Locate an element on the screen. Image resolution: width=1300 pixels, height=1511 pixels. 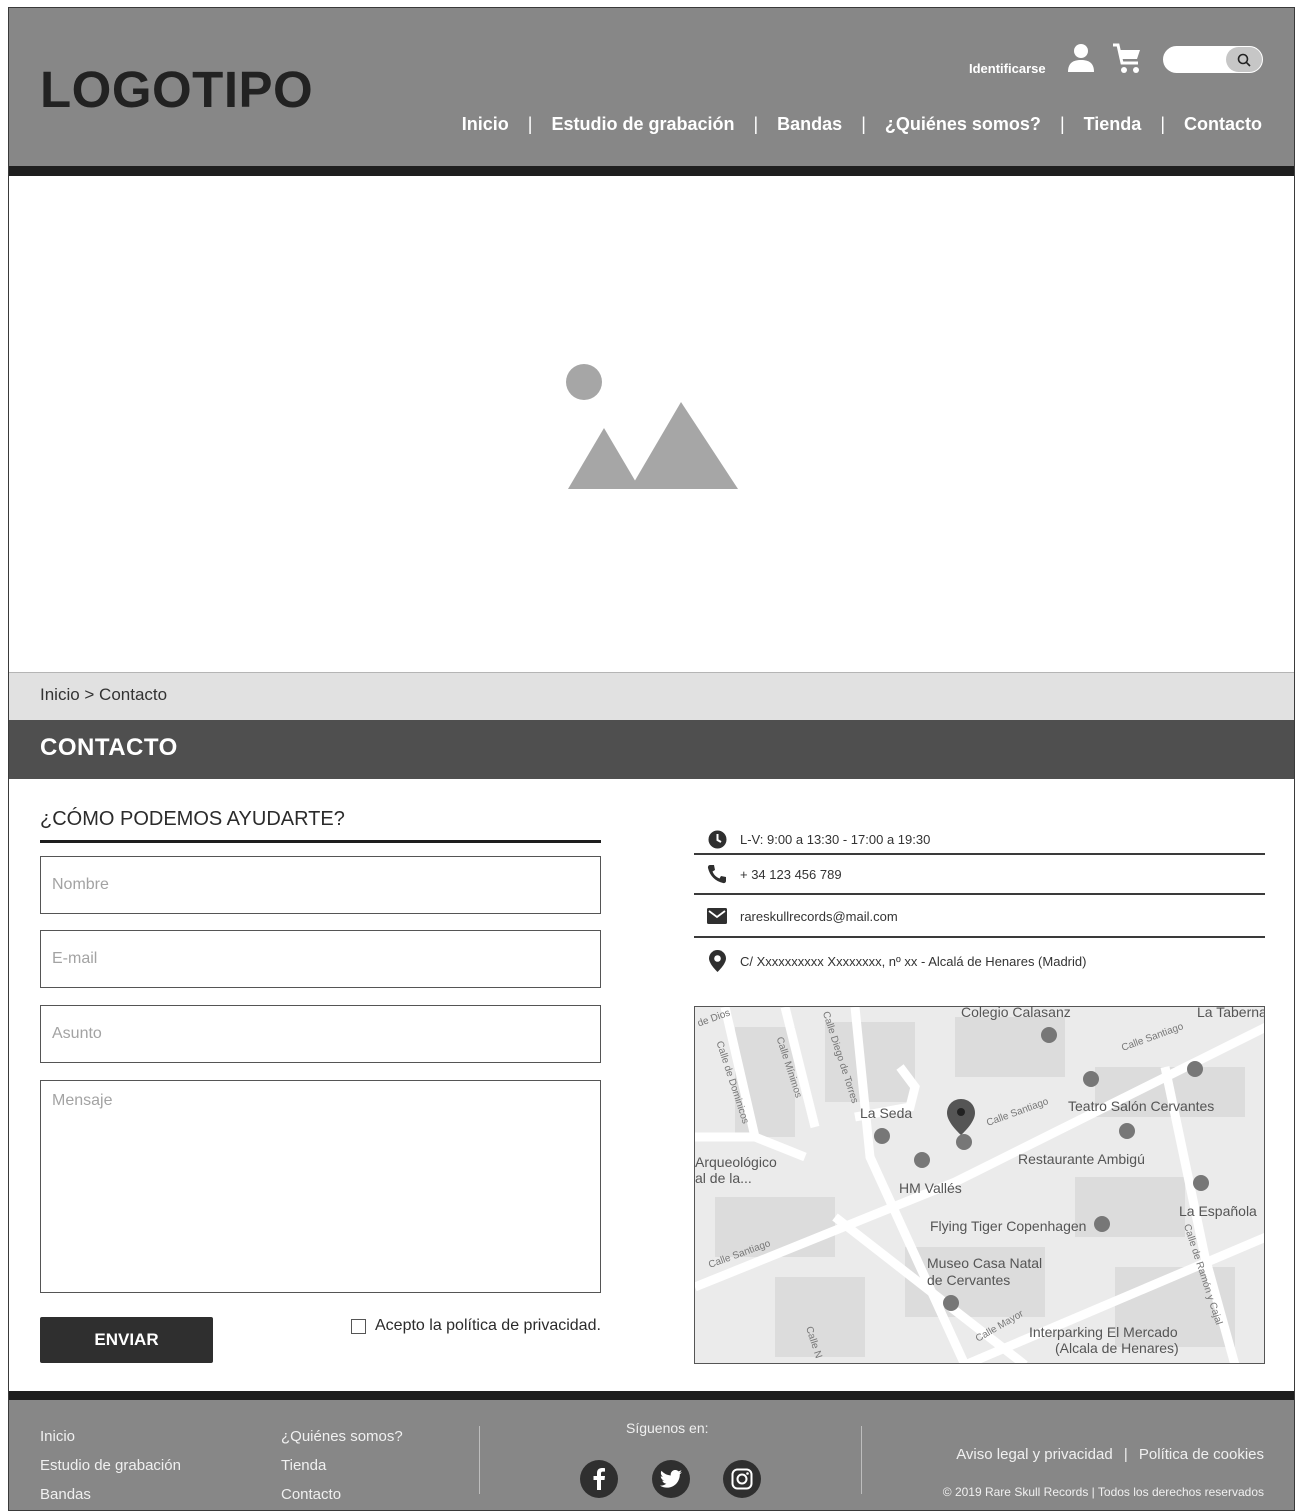
footer-link-inicio: Inicio is located at coordinates (110, 1436).